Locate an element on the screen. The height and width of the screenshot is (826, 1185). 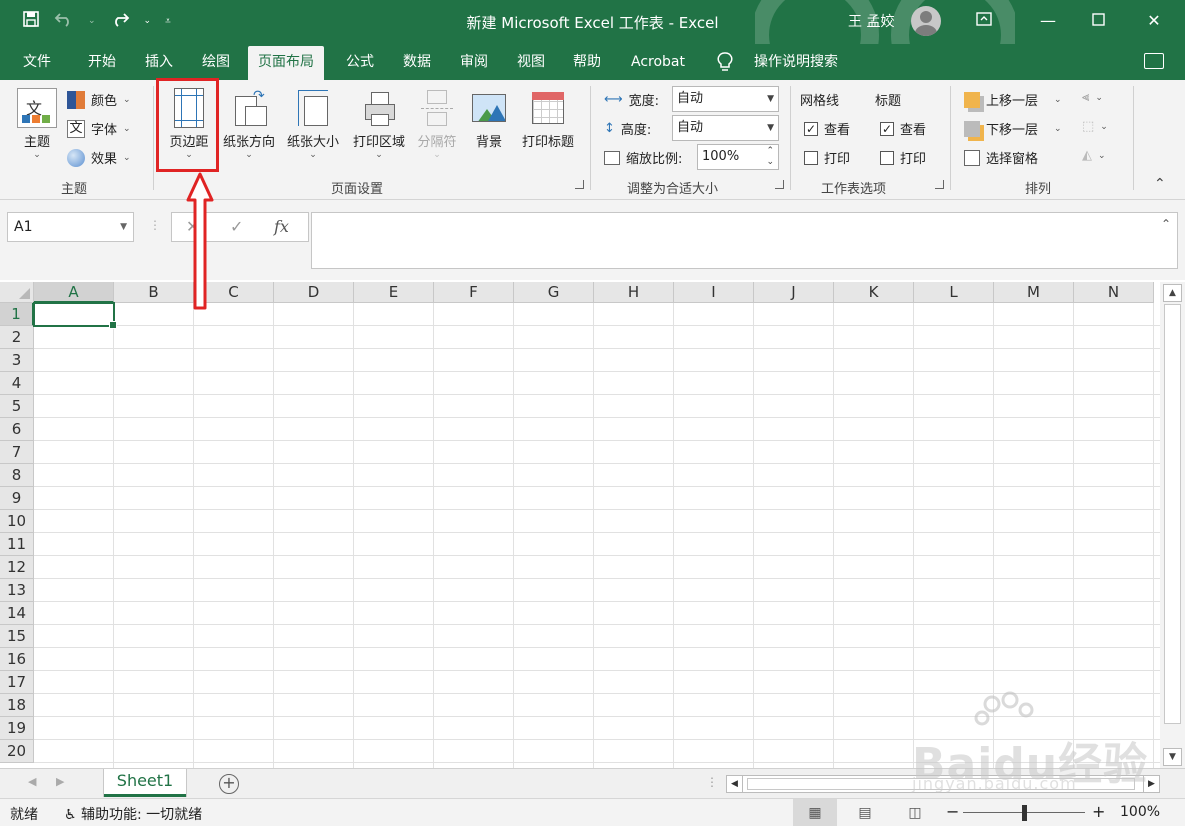
row-header-5: 5 is located at coordinates (17, 406).